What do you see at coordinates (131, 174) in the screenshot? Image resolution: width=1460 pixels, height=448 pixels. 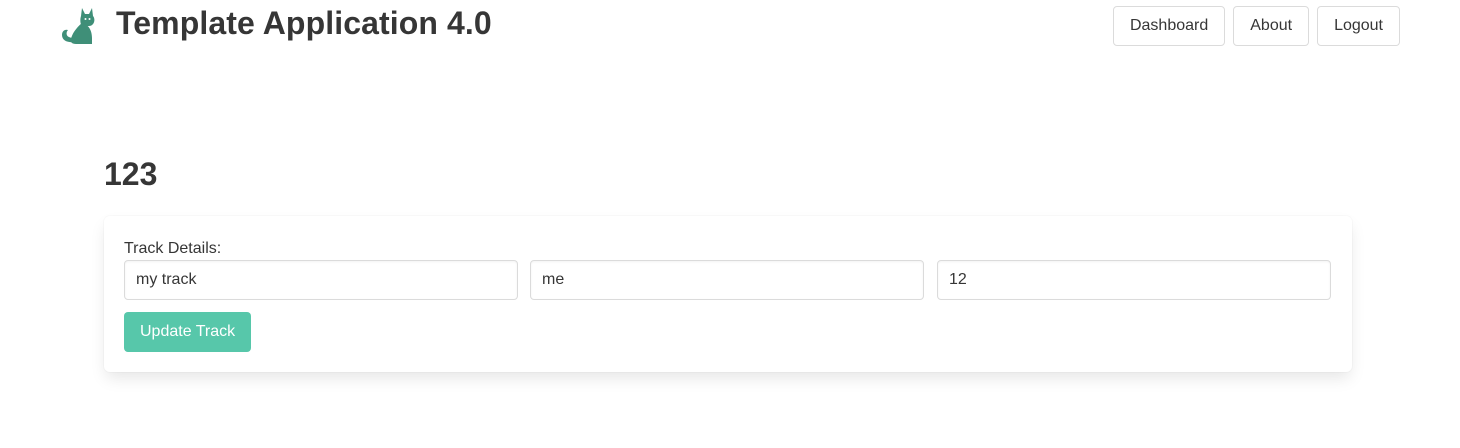 I see `page-heading: 123` at bounding box center [131, 174].